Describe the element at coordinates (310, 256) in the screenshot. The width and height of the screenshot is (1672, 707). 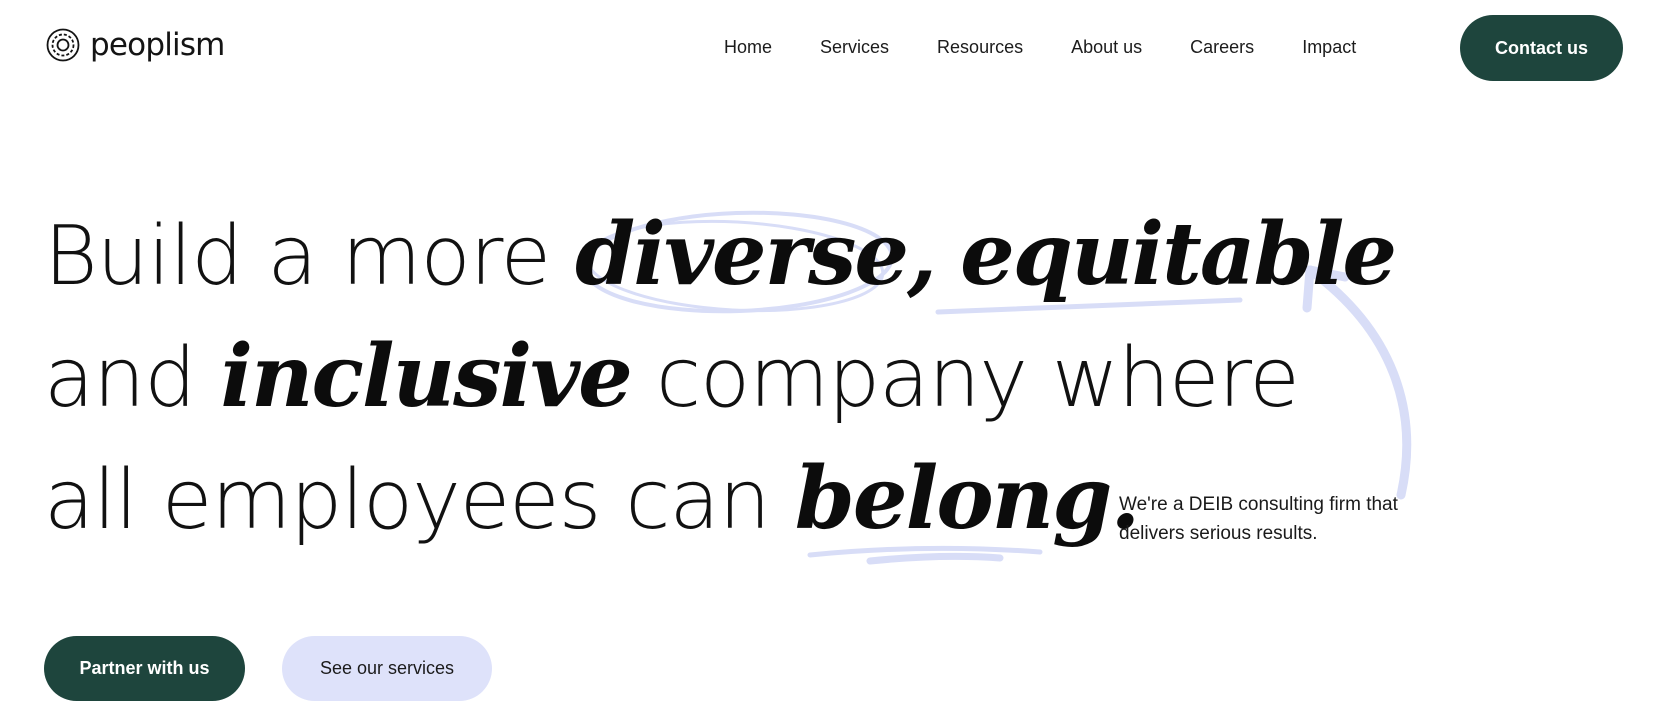
I see `headline-text: Build a more` at that location.